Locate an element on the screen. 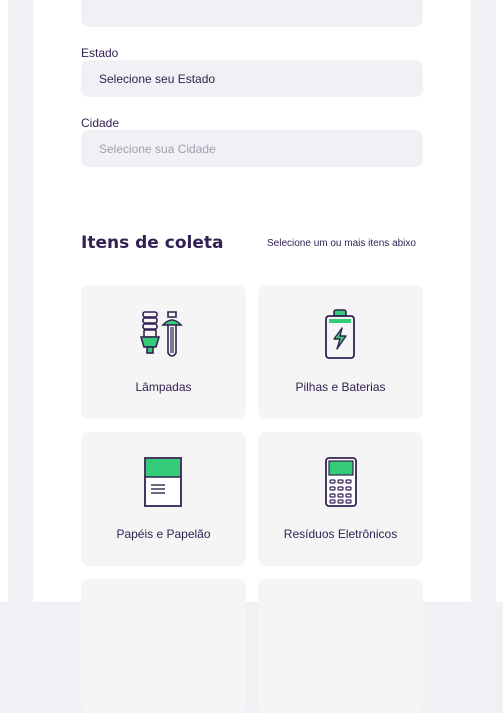 The width and height of the screenshot is (503, 713). item-card-next-right is located at coordinates (340, 646).